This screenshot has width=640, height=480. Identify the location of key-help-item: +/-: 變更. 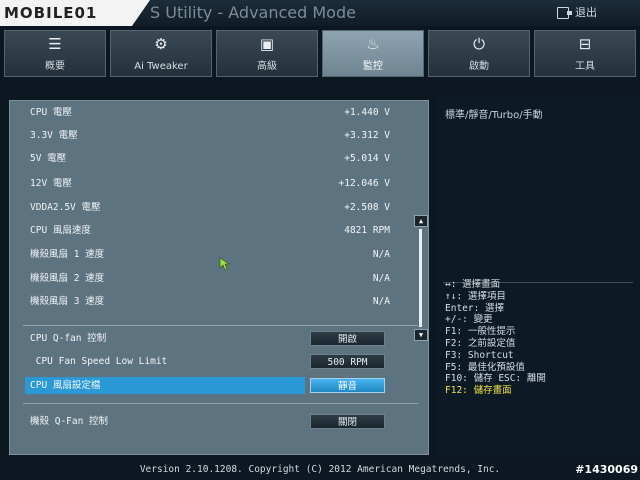
(469, 320).